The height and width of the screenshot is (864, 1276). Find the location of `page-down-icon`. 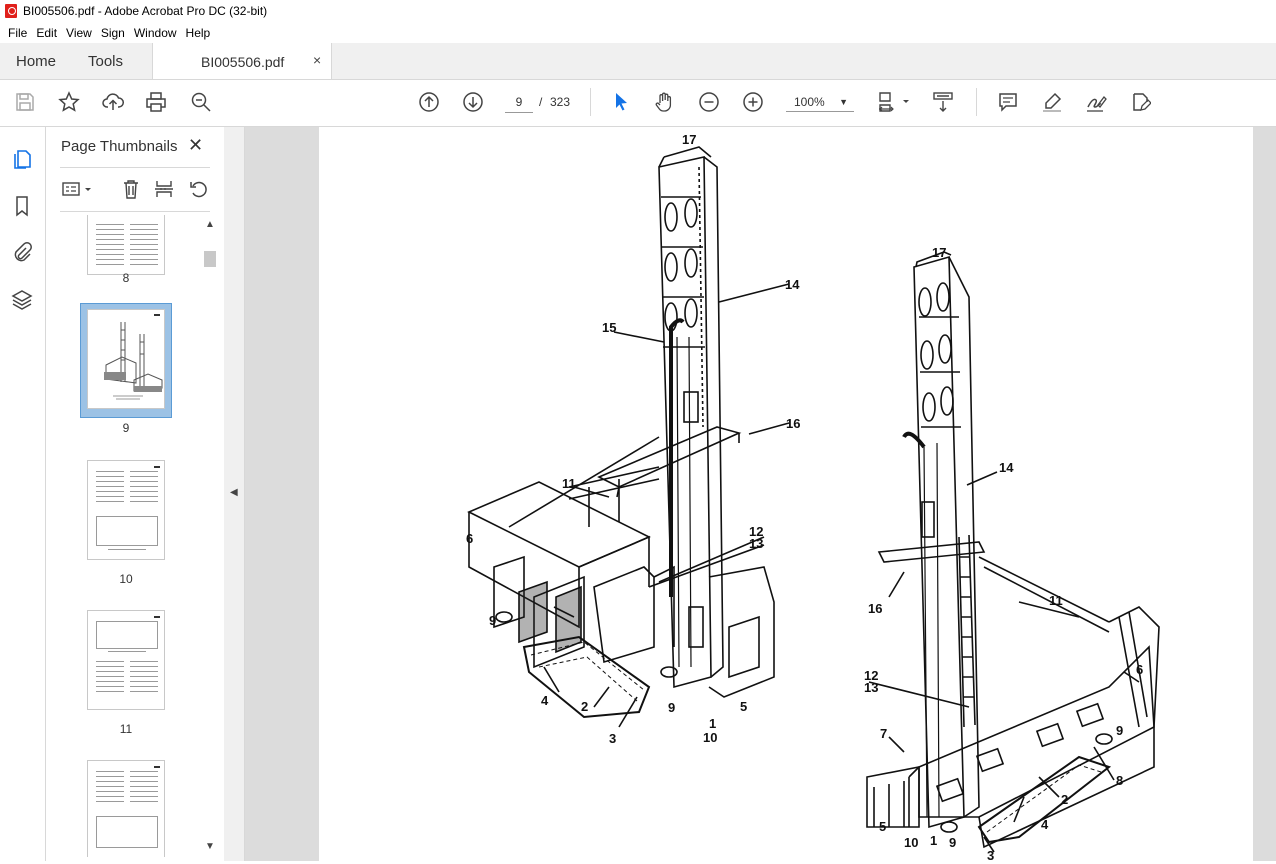

page-down-icon is located at coordinates (473, 102).